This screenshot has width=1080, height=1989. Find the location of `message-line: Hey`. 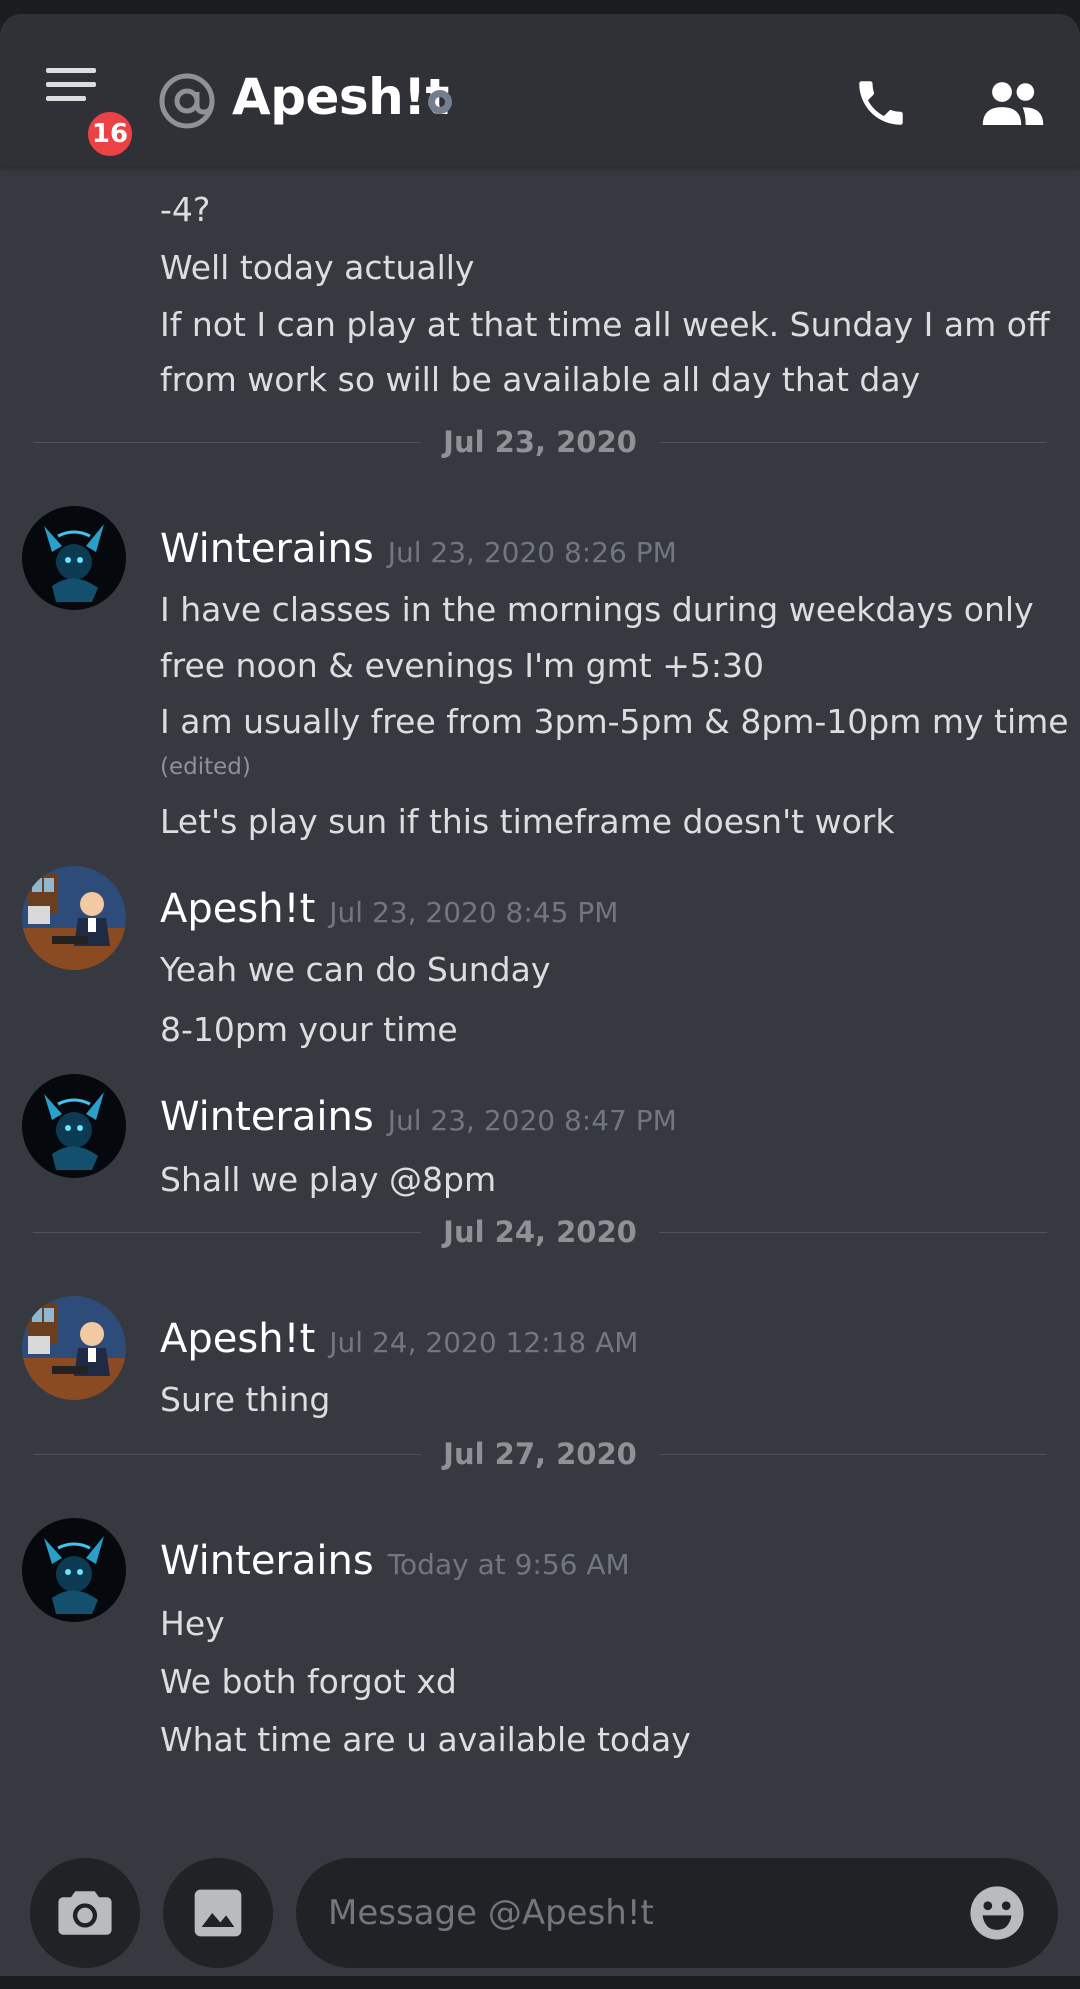

message-line: Hey is located at coordinates (192, 1623).